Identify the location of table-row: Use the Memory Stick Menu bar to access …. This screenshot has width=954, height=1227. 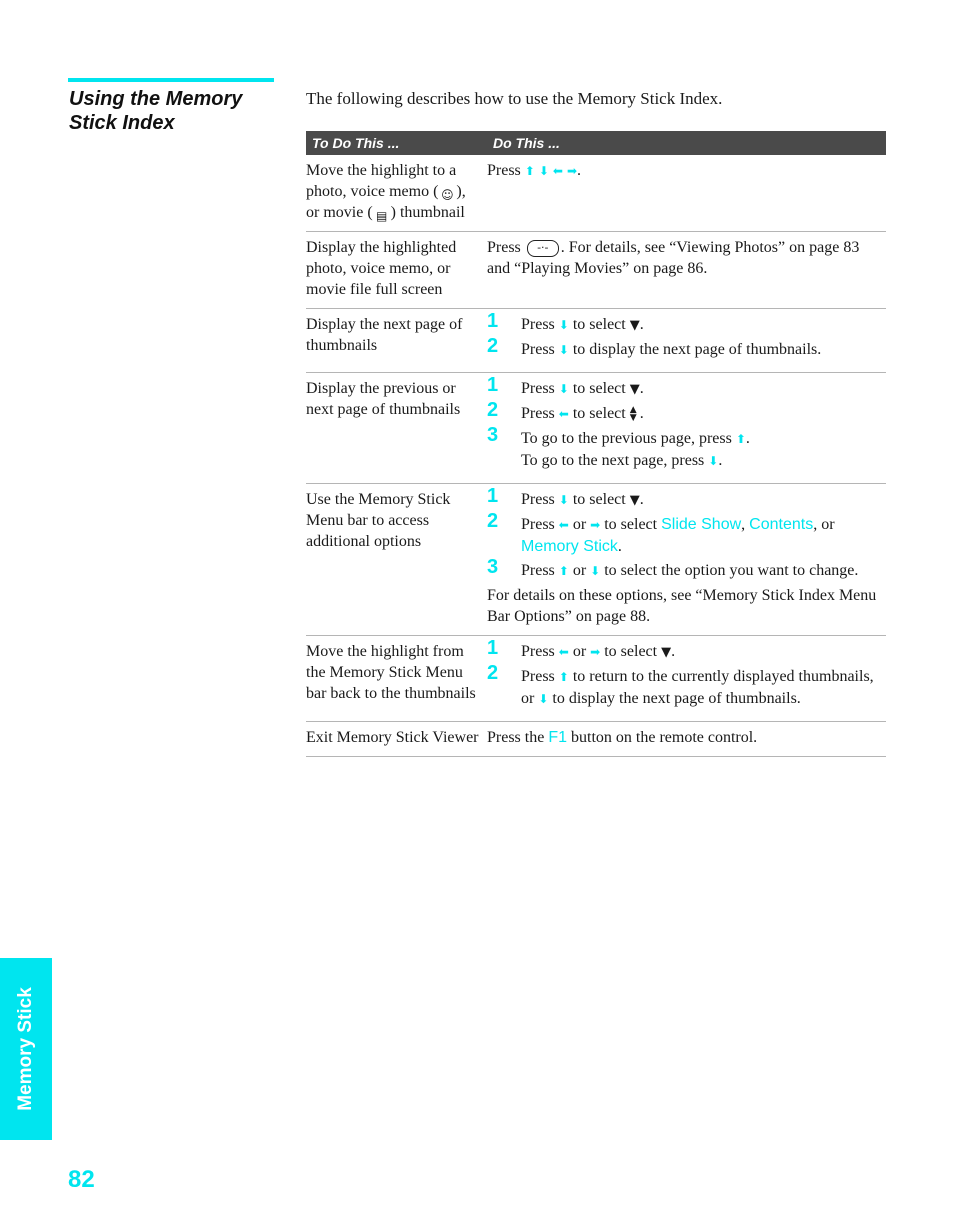
(596, 559).